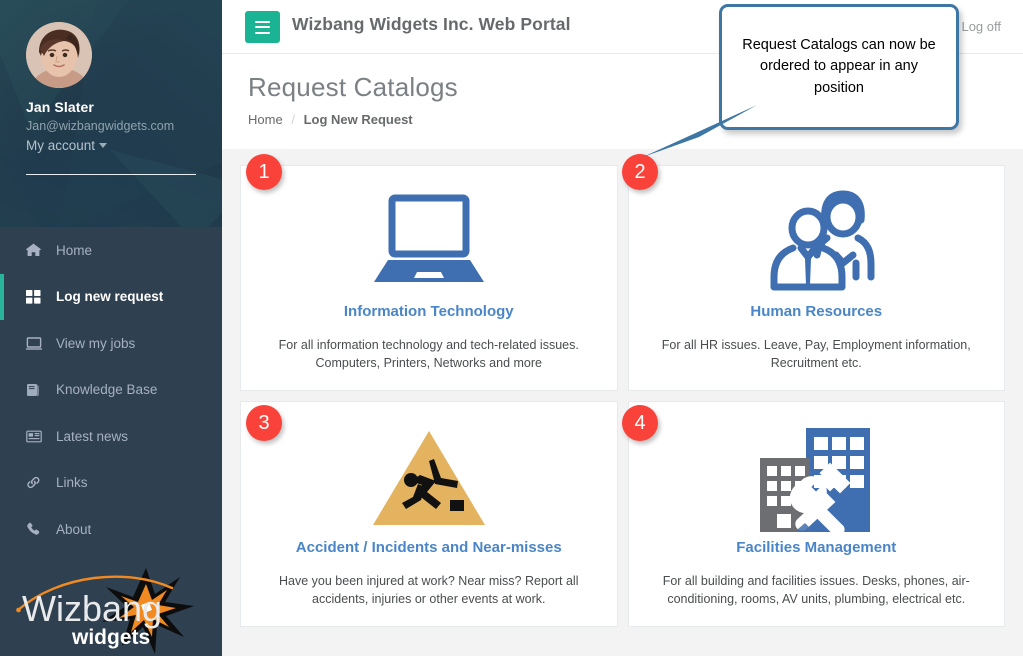  What do you see at coordinates (37, 529) in the screenshot?
I see `phone-icon` at bounding box center [37, 529].